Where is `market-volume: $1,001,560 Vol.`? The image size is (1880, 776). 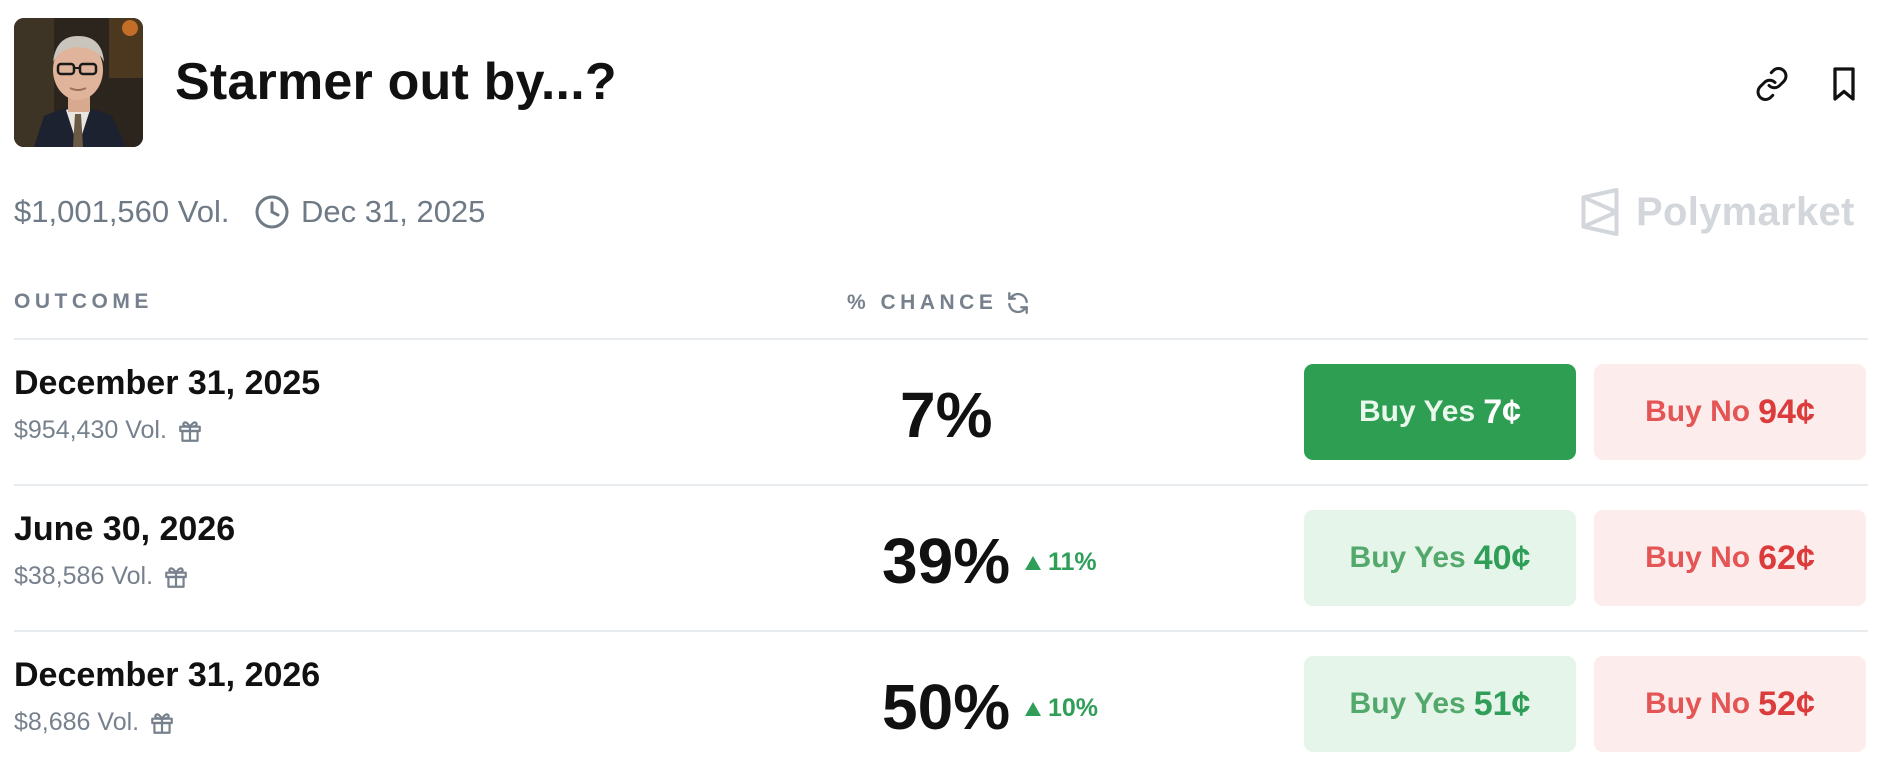
market-volume: $1,001,560 Vol. is located at coordinates (122, 211).